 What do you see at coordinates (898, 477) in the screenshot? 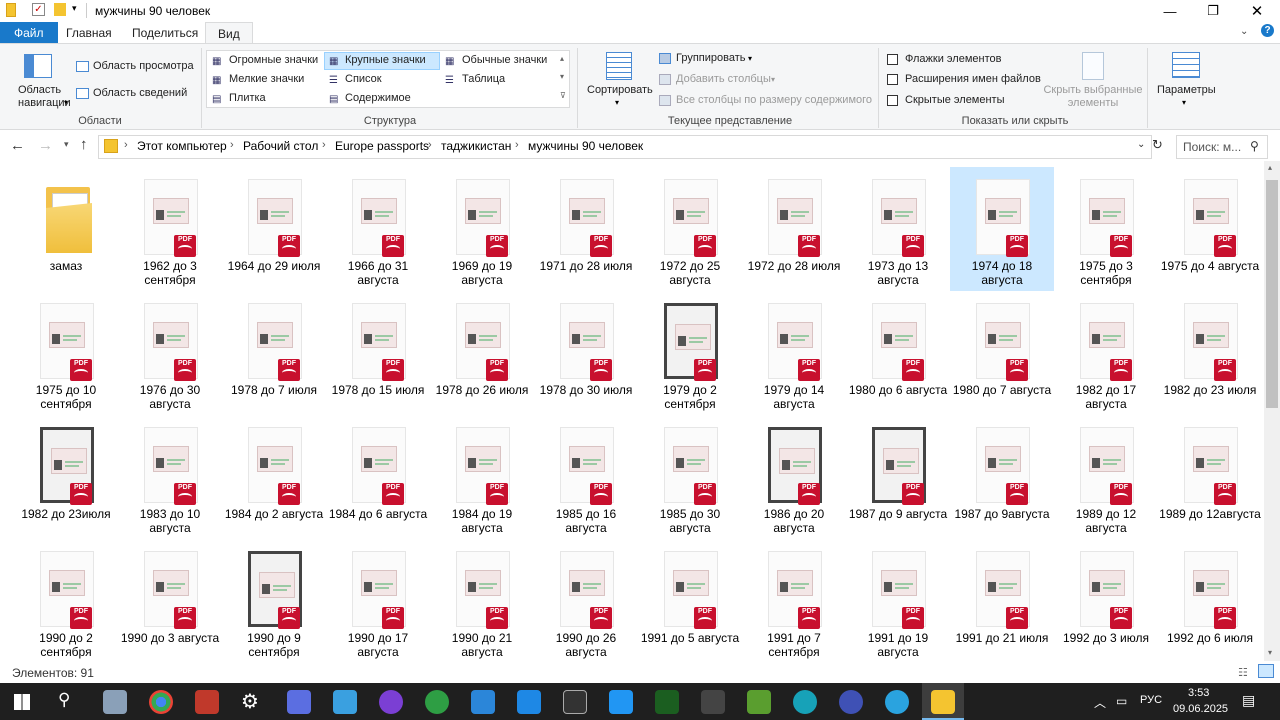
I see `file-item: PDF 1987 до 9 августа` at bounding box center [898, 477].